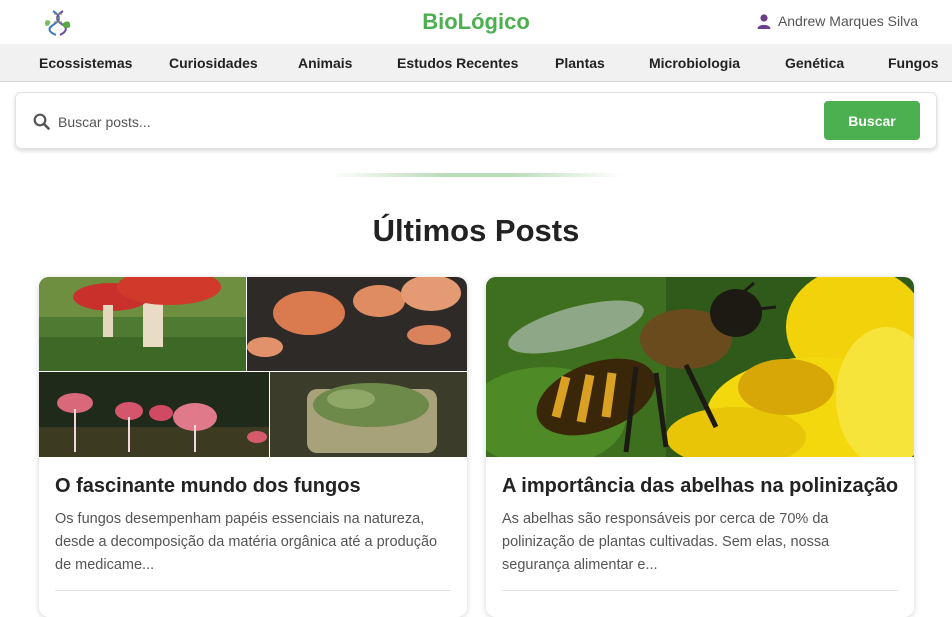 This screenshot has height=617, width=952. What do you see at coordinates (814, 63) in the screenshot?
I see `nav-item-genetica: Genética` at bounding box center [814, 63].